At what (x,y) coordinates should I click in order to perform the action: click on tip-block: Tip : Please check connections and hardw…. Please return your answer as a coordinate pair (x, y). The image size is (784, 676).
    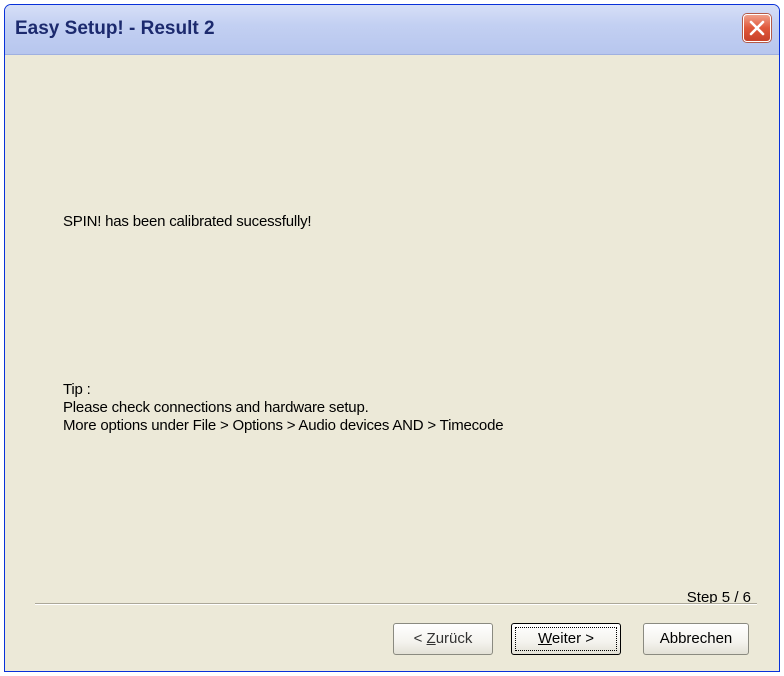
    Looking at the image, I should click on (283, 408).